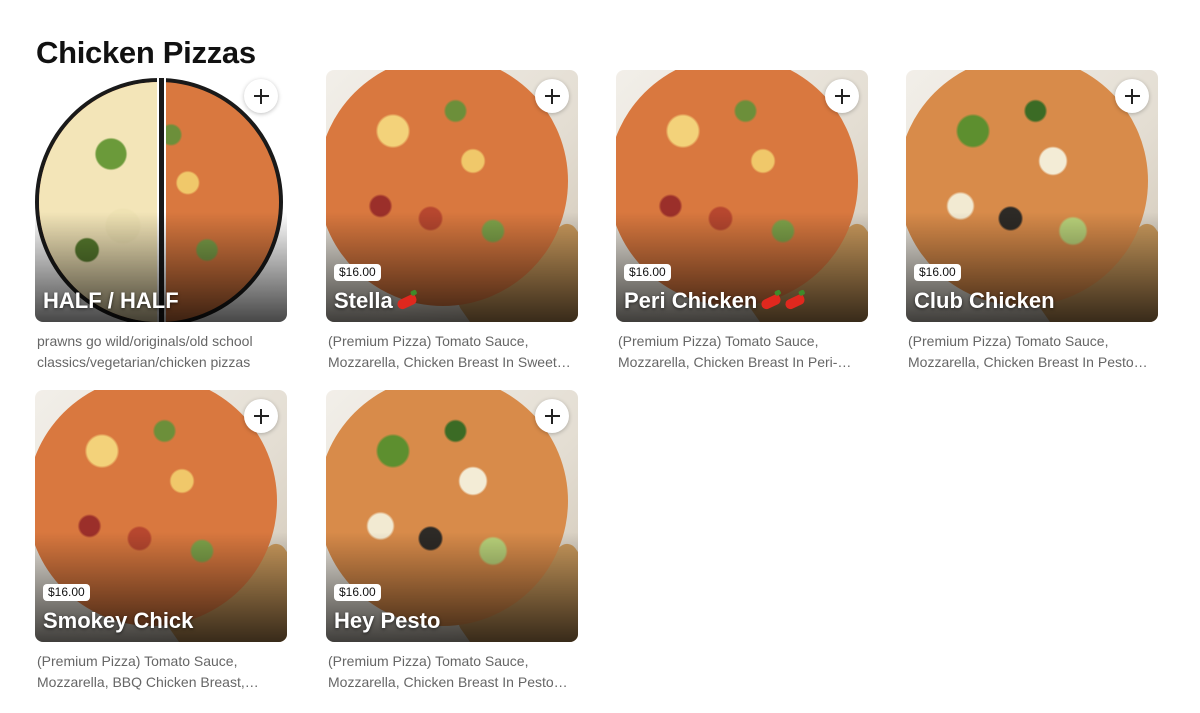  Describe the element at coordinates (146, 52) in the screenshot. I see `section-title: Chicken Pizzas` at that location.